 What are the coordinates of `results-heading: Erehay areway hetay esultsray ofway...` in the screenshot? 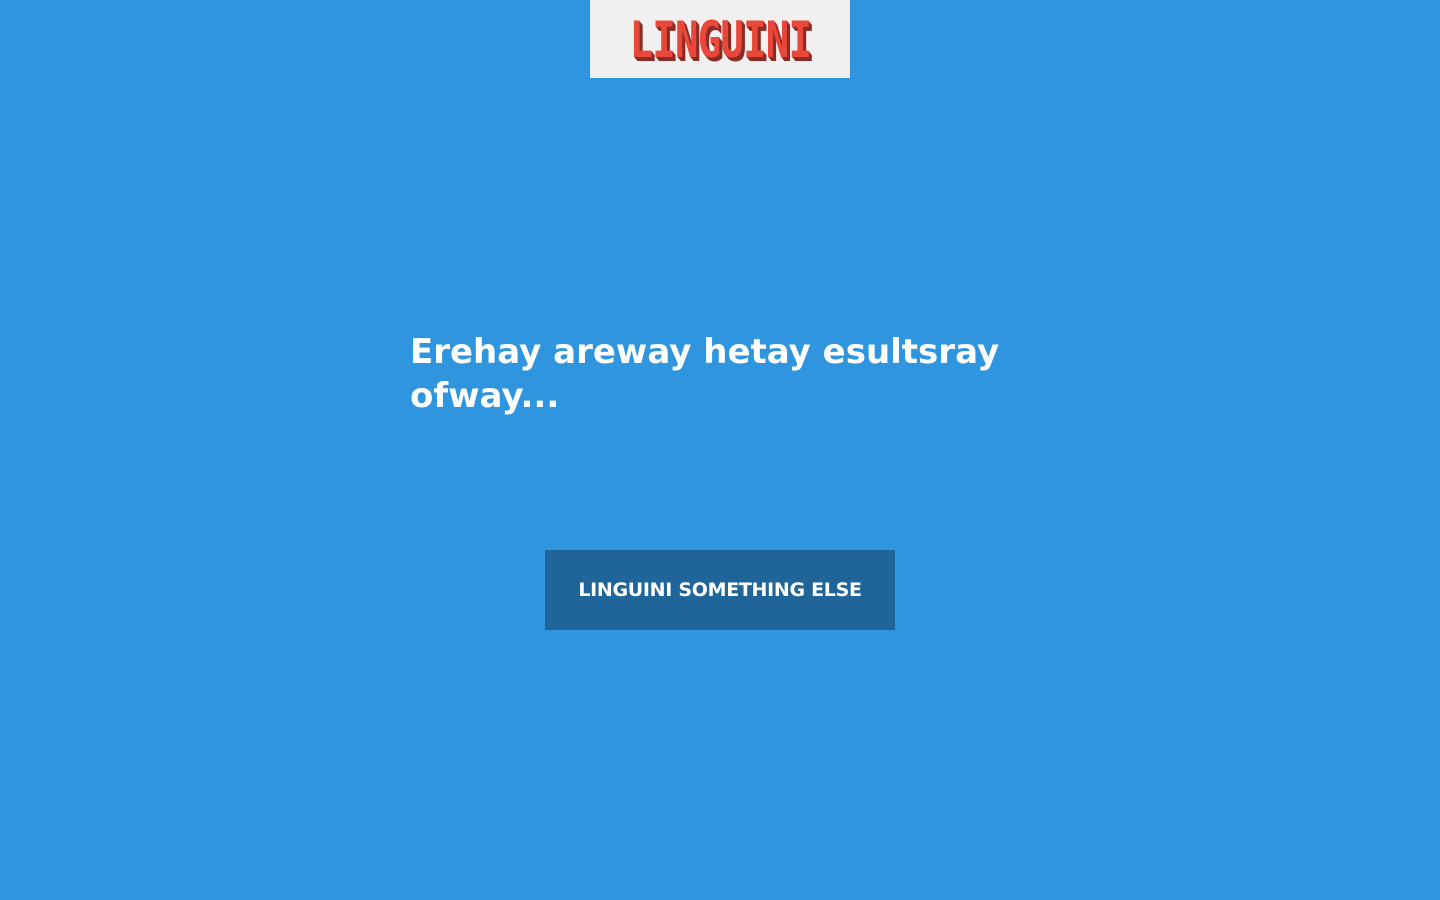 It's located at (705, 374).